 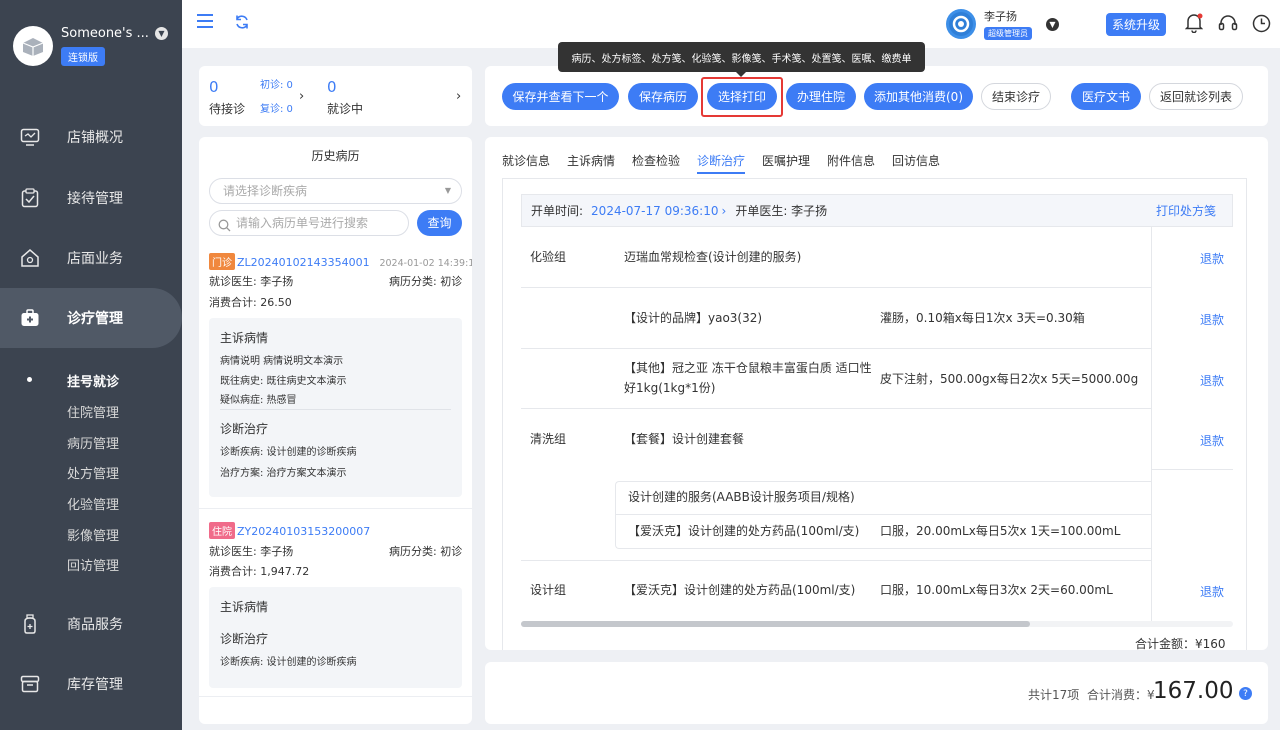 What do you see at coordinates (30, 684) in the screenshot?
I see `box-icon` at bounding box center [30, 684].